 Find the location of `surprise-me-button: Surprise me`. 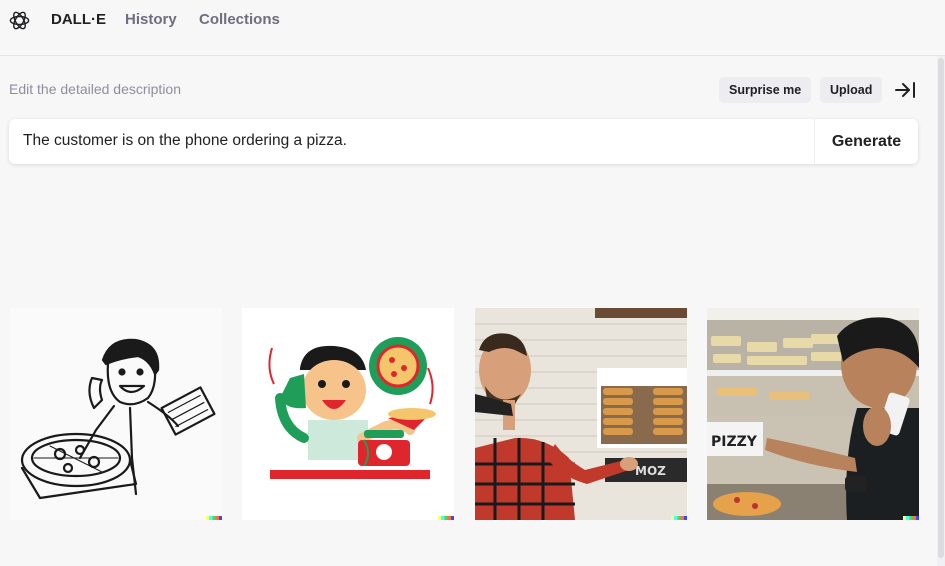

surprise-me-button: Surprise me is located at coordinates (765, 90).